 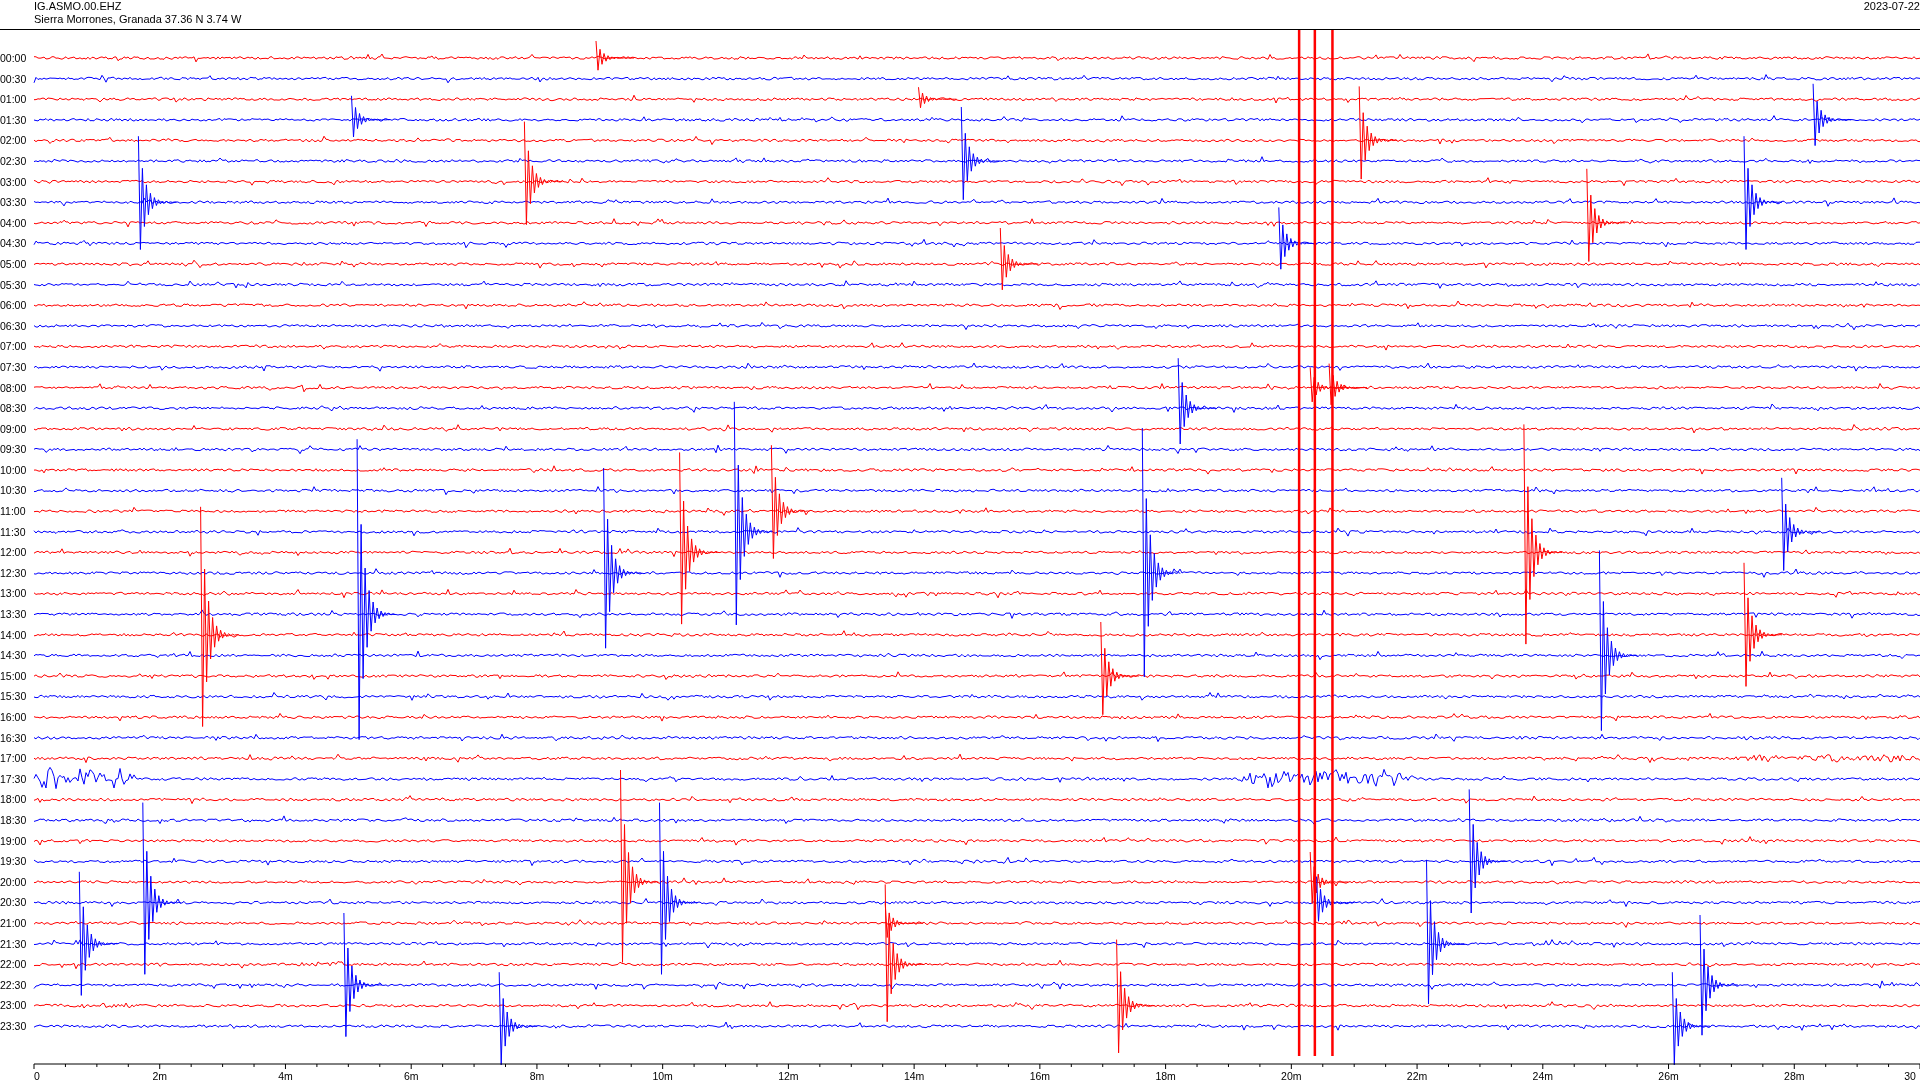 I want to click on row-time-label: 01:30, so click(x=14, y=120).